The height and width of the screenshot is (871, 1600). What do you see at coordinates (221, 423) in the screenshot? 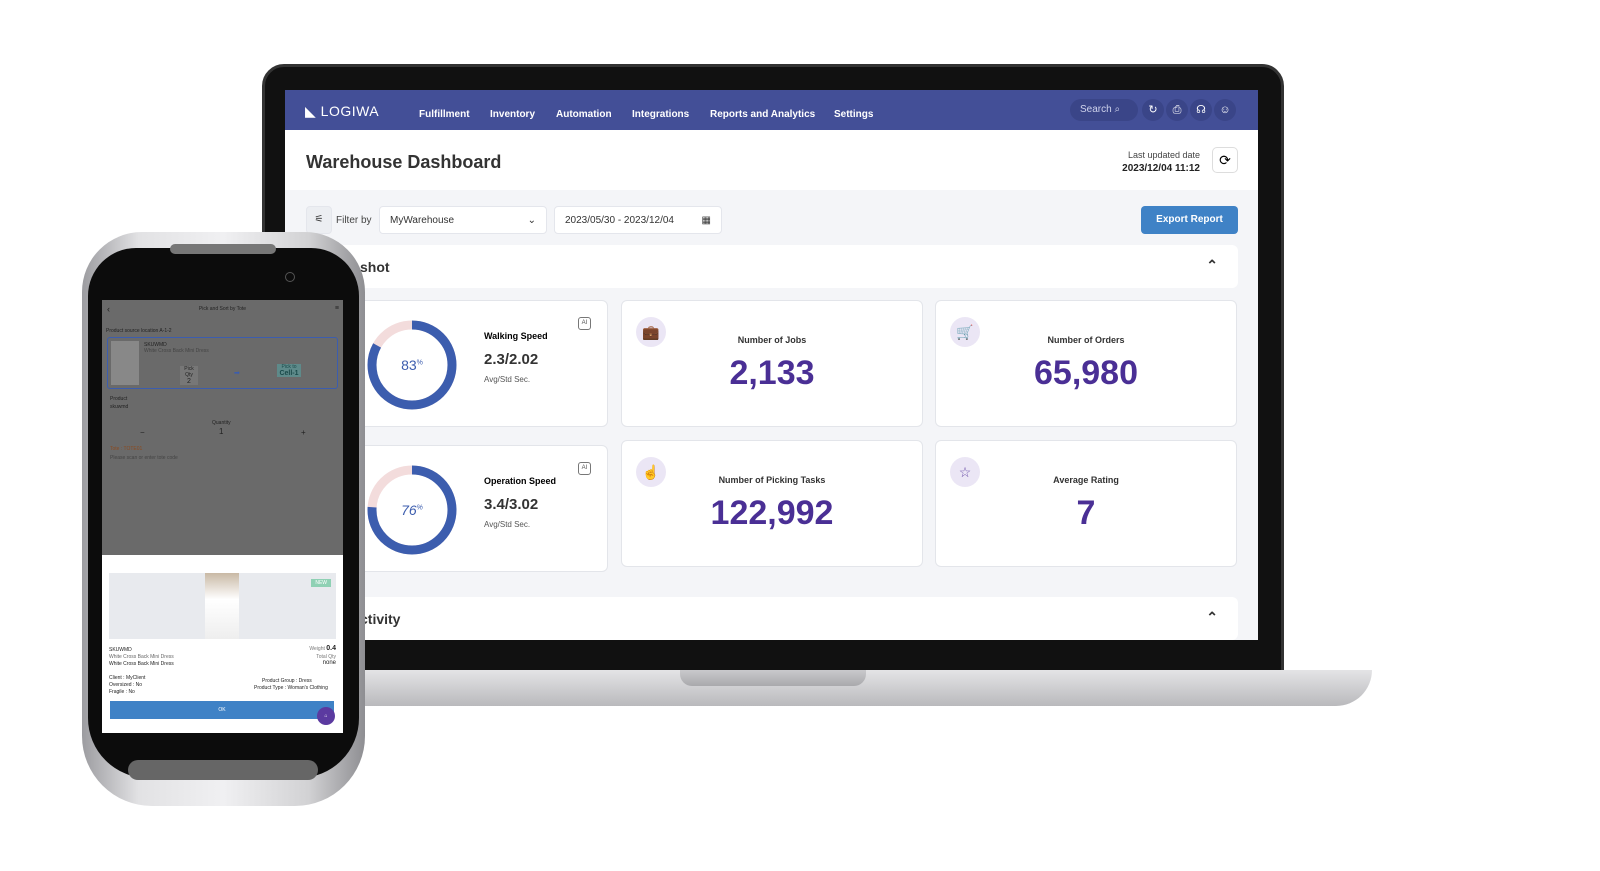
I see `quantity-label: Quantity` at bounding box center [221, 423].